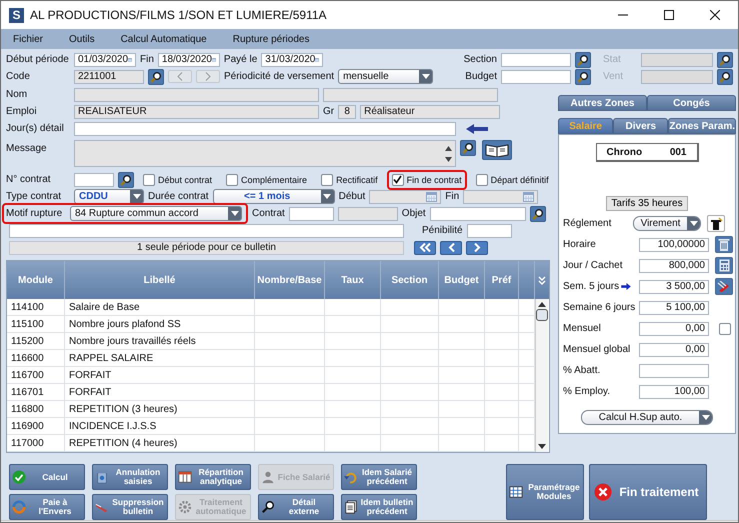 The image size is (739, 523). I want to click on date-field: 01/03/2020, so click(105, 59).